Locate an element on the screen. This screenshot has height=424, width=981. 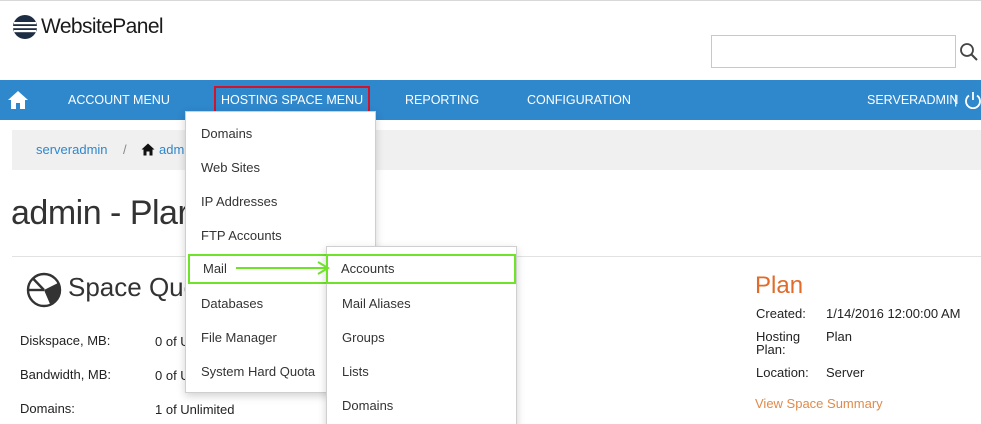
submenu-item-mail-aliases: Mail Aliases is located at coordinates (421, 304).